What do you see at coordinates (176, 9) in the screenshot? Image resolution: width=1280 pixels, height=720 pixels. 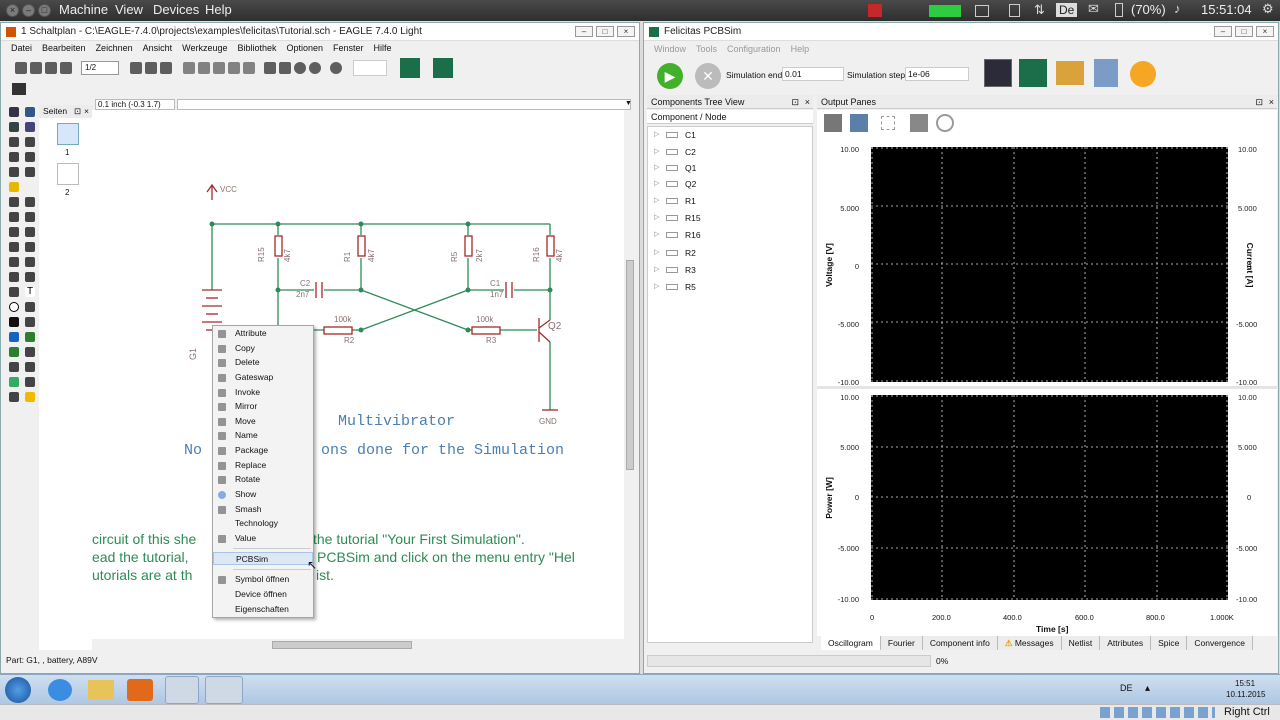 I see `menu-devices: Devices` at bounding box center [176, 9].